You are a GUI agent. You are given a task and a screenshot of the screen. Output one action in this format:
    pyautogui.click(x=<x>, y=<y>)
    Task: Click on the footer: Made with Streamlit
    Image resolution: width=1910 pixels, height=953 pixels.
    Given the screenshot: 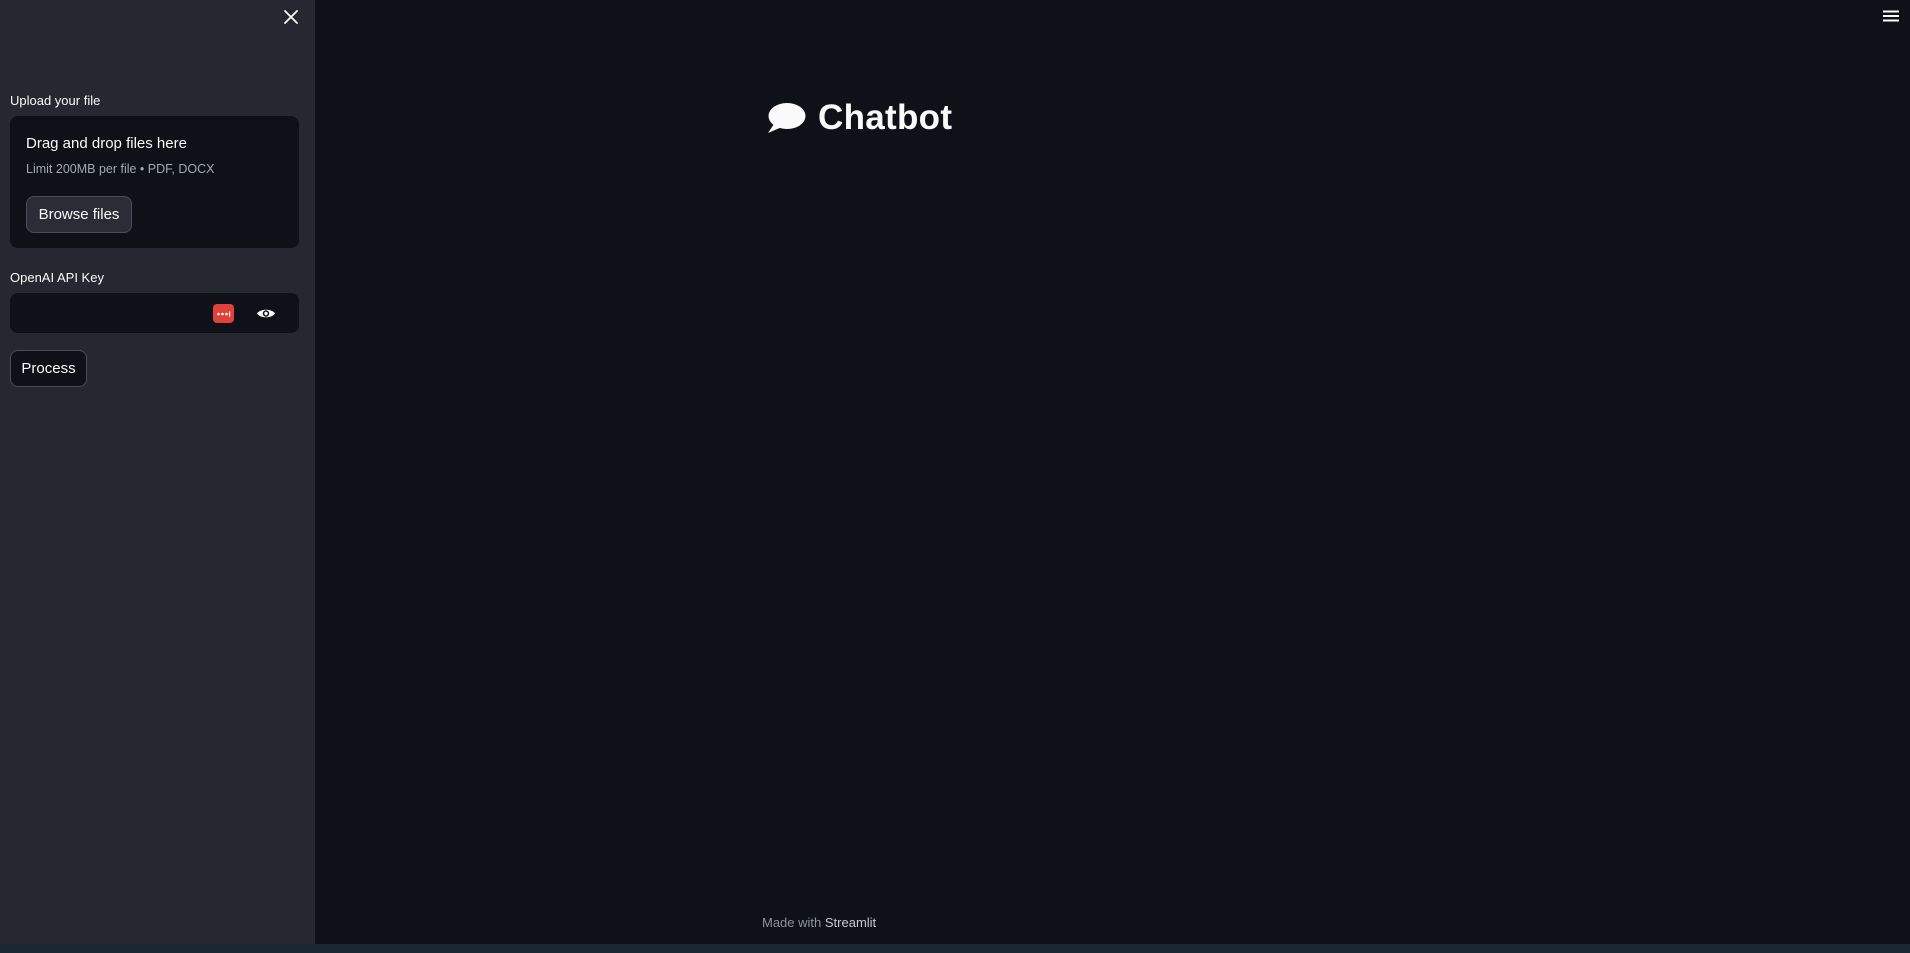 What is the action you would take?
    pyautogui.click(x=819, y=922)
    